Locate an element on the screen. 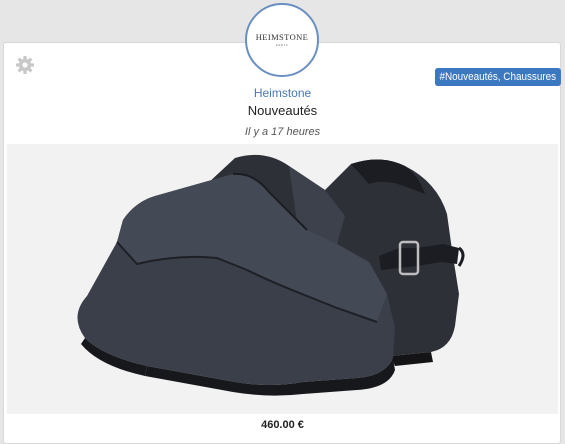  product-price: 460.00 € is located at coordinates (282, 425).